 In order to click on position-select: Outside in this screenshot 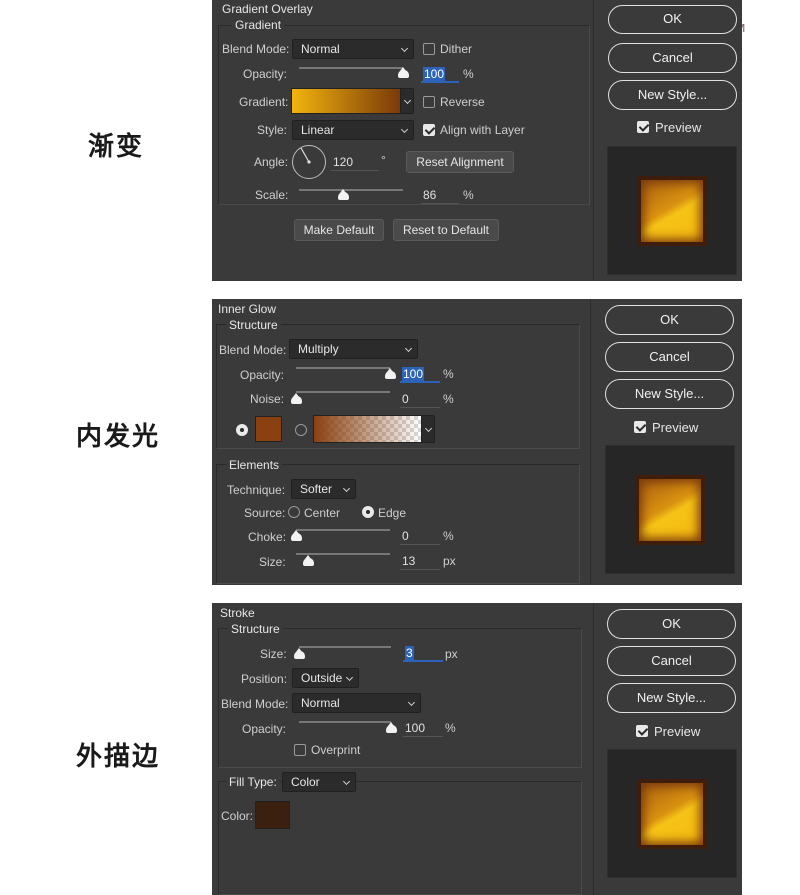, I will do `click(325, 678)`.